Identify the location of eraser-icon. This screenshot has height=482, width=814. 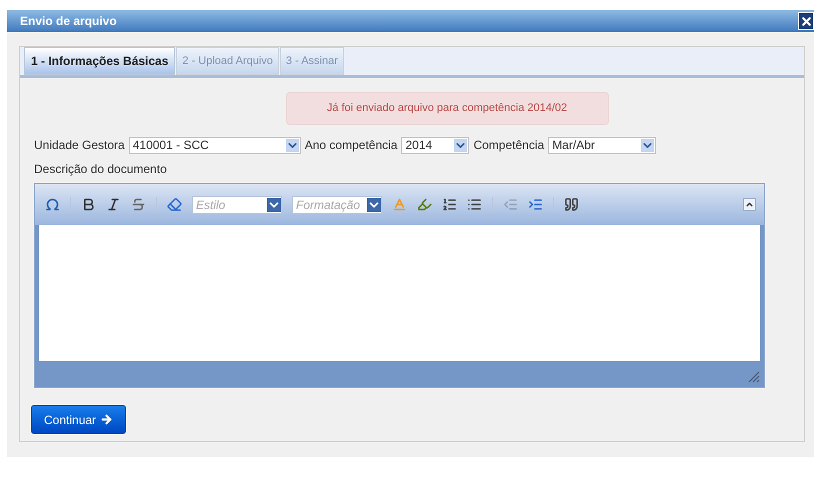
(174, 204).